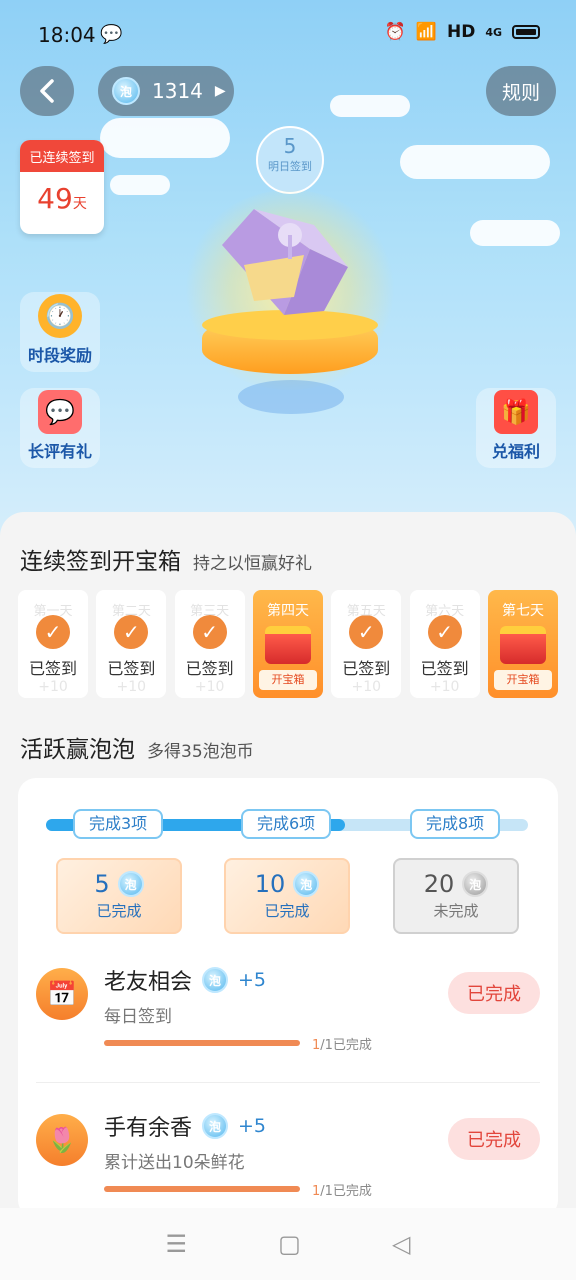 This screenshot has width=576, height=1280. Describe the element at coordinates (290, 166) in the screenshot. I see `tomorrow-label: 明日签到` at that location.